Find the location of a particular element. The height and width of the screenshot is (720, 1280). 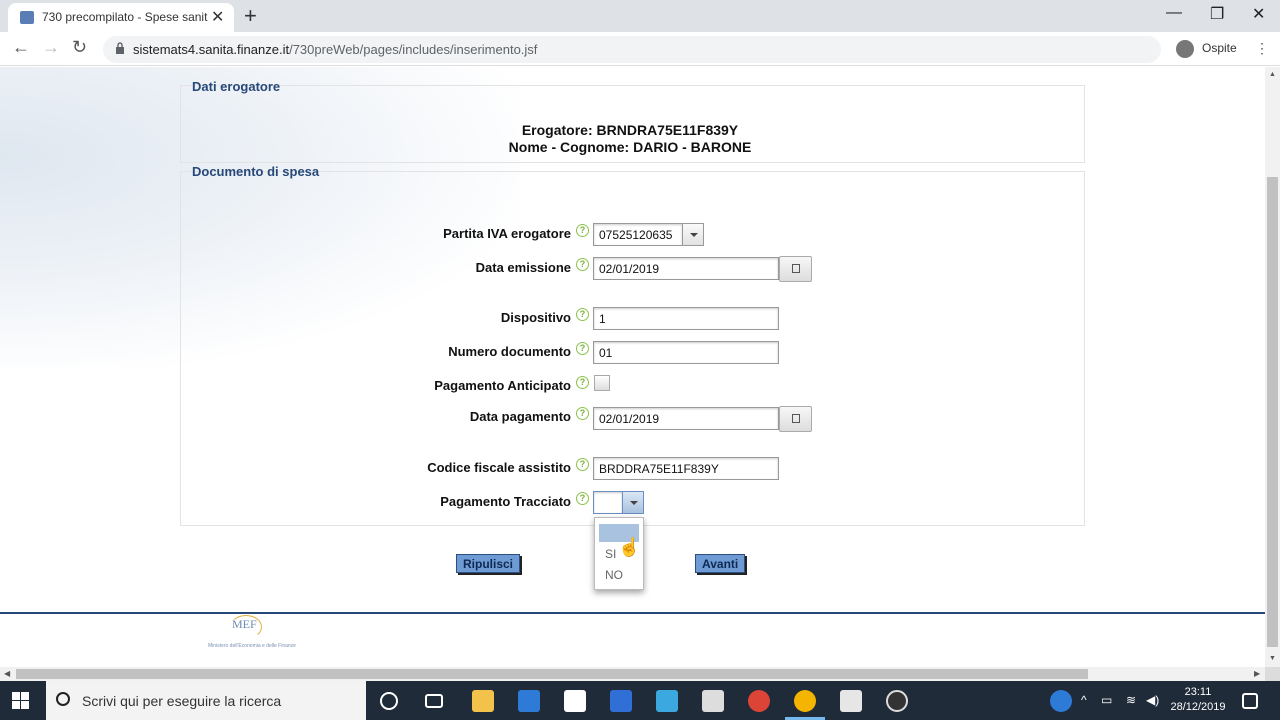

lightning-app-icon is located at coordinates (667, 701).